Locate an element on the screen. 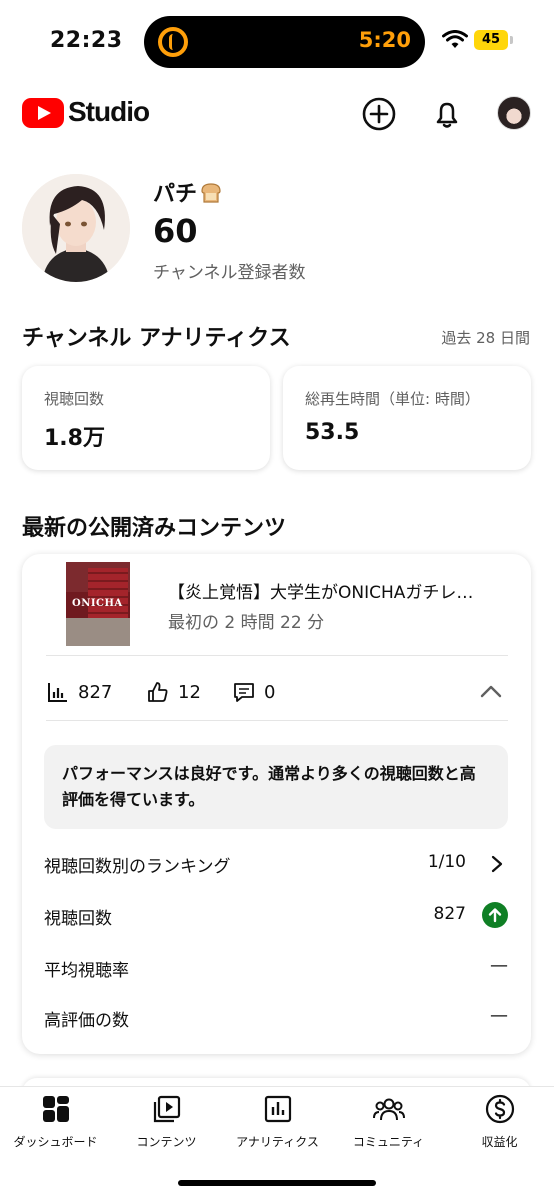  channel-profile: パチ 60 チャンネル登録者数 is located at coordinates (277, 221).